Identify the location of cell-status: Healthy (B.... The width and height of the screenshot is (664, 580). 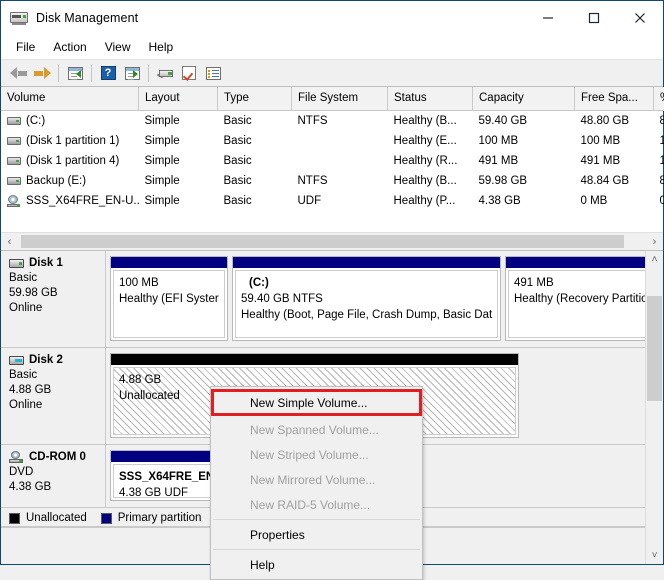
(430, 121).